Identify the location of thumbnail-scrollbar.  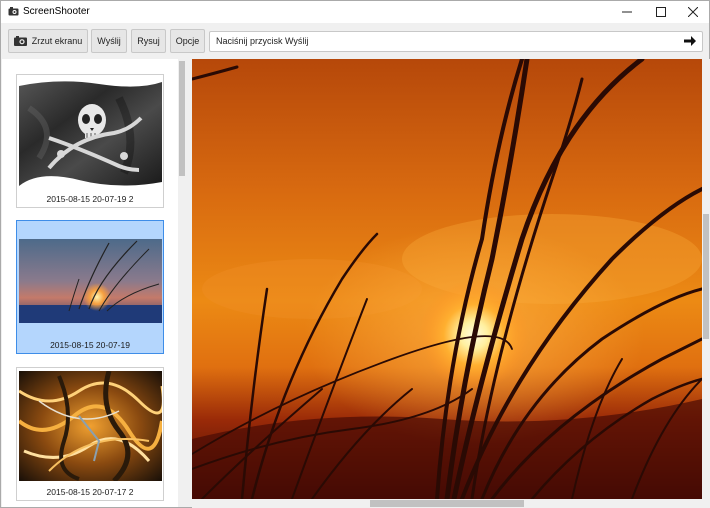
(182, 283).